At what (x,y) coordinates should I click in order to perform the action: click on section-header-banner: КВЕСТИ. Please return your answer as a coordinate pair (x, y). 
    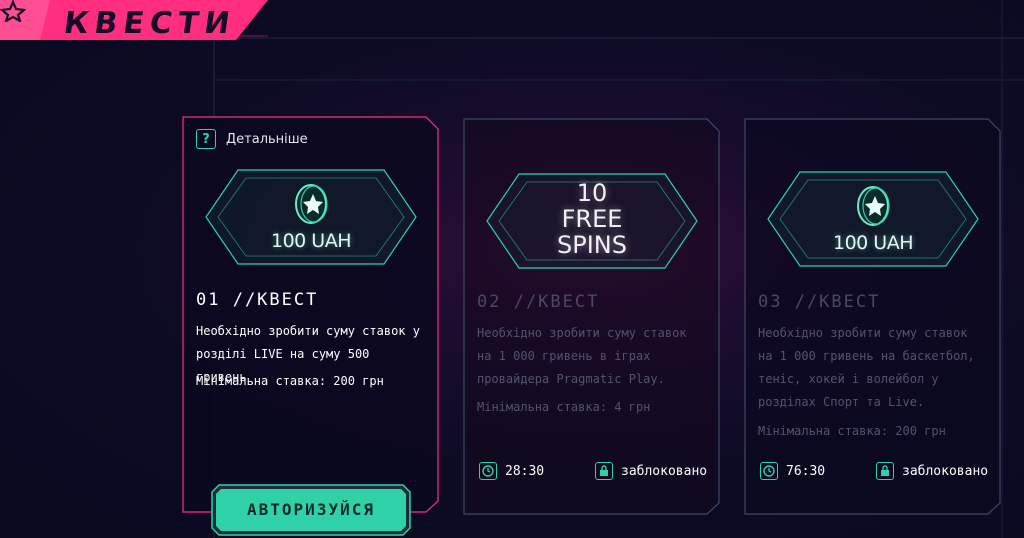
    Looking at the image, I should click on (134, 23).